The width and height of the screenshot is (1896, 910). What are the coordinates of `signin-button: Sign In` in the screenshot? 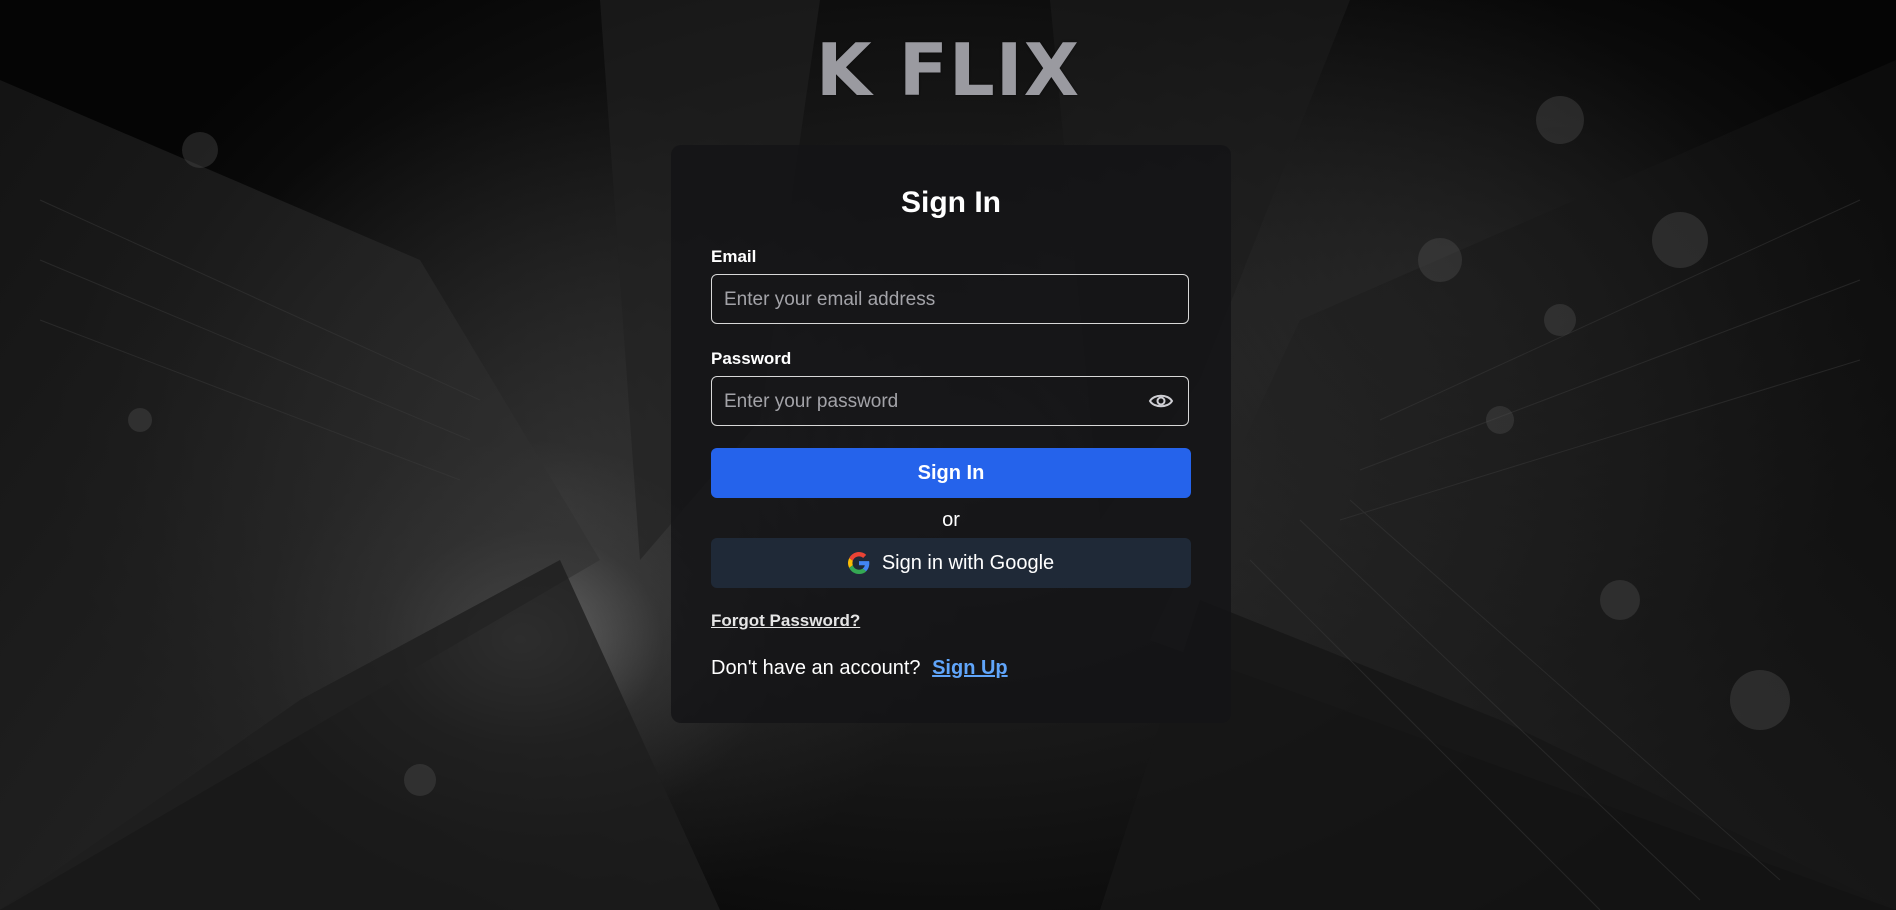 It's located at (951, 473).